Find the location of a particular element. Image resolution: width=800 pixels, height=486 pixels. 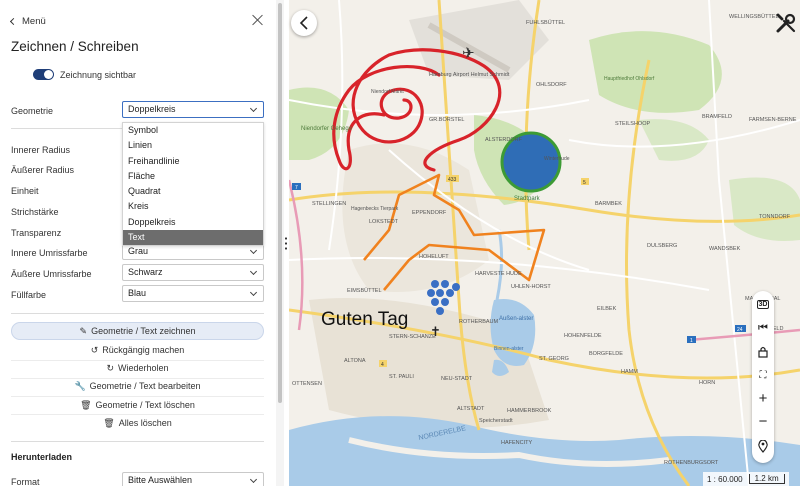

zoom-out-button: − is located at coordinates (763, 421).